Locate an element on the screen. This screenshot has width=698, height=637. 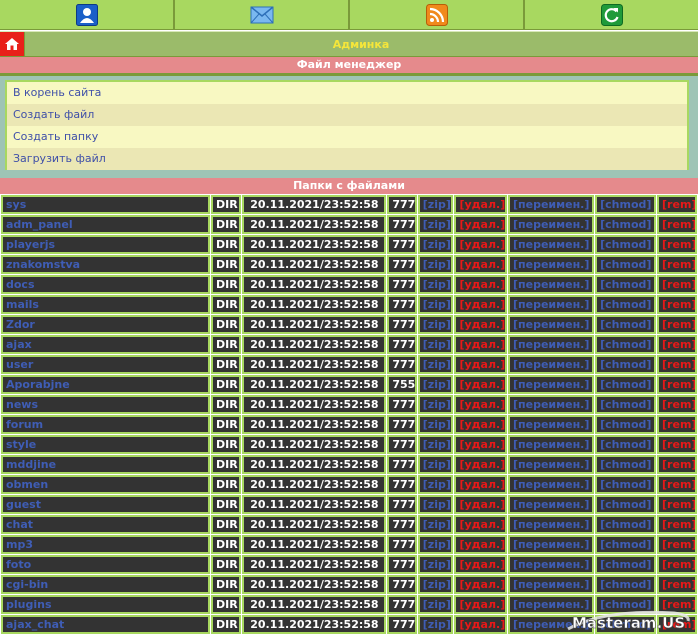
menu-item-site-root: В корень сайта is located at coordinates (347, 93).